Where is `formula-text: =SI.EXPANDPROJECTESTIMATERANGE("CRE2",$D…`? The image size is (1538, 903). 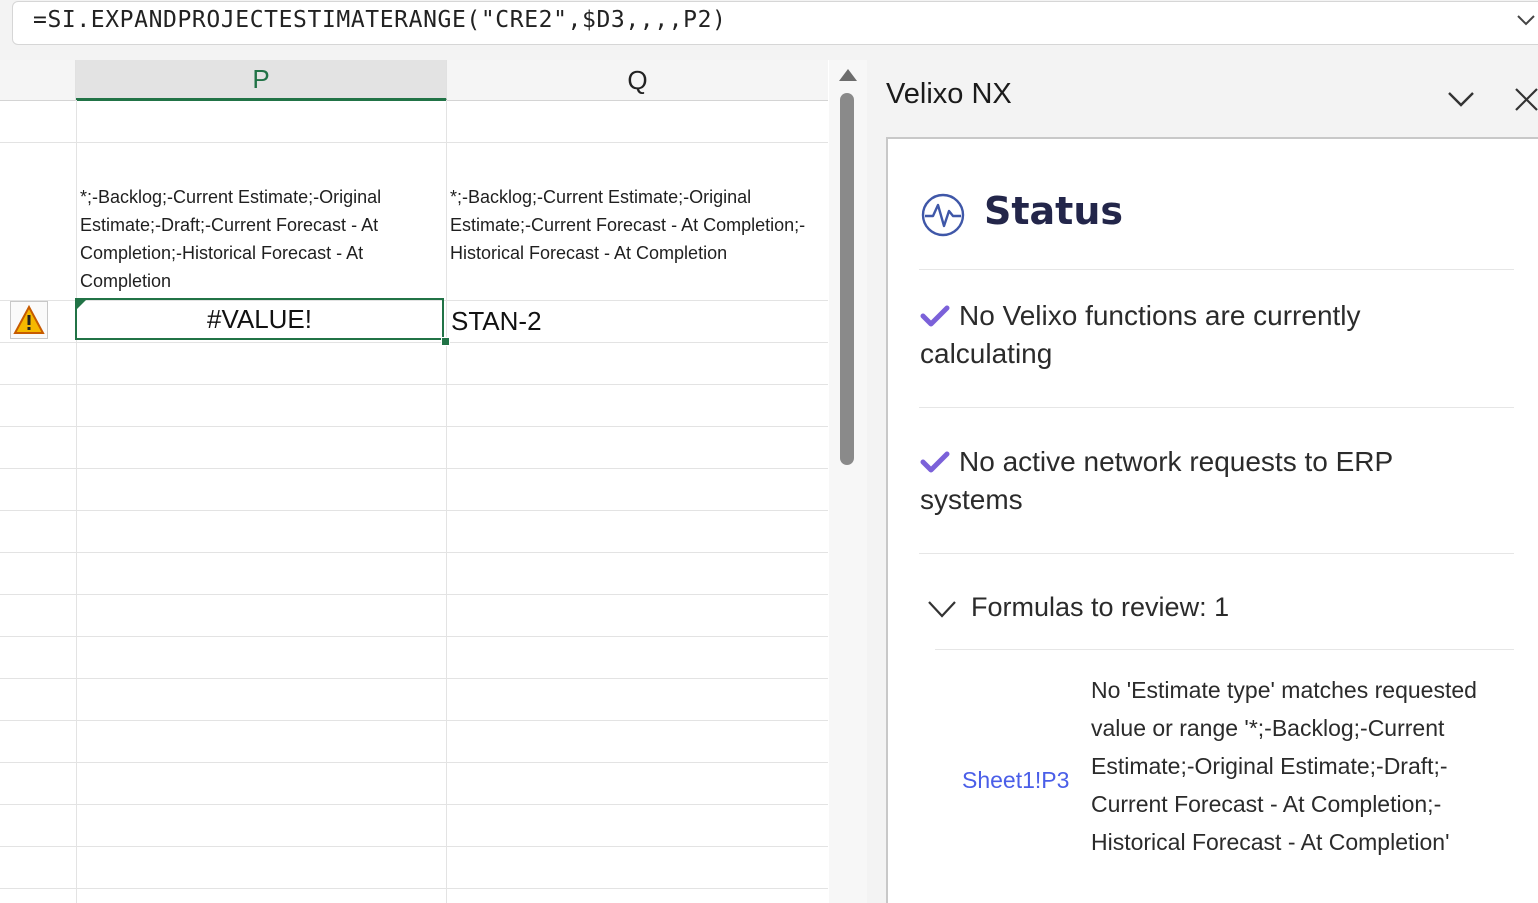 formula-text: =SI.EXPANDPROJECTESTIMATERANGE("CRE2",$D… is located at coordinates (379, 20).